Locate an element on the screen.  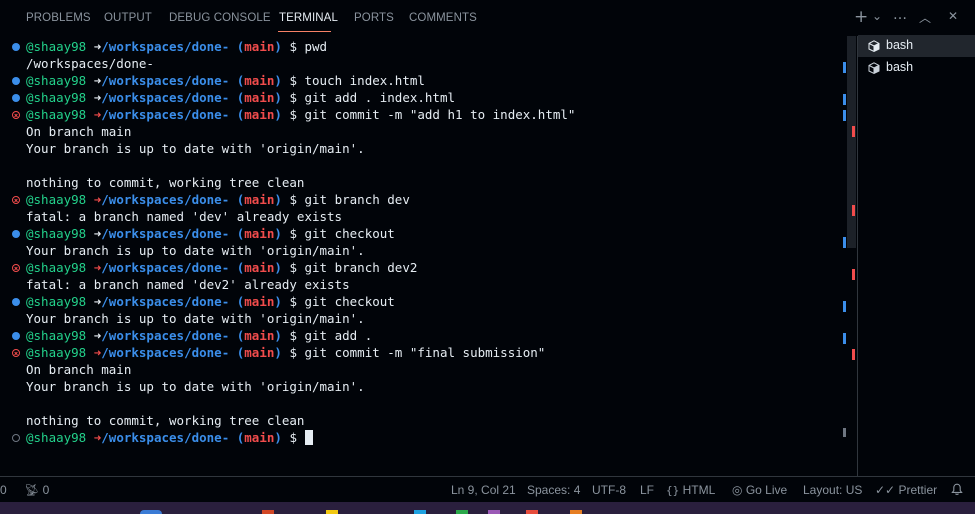
tab-output: OUTPUT is located at coordinates (128, 18).